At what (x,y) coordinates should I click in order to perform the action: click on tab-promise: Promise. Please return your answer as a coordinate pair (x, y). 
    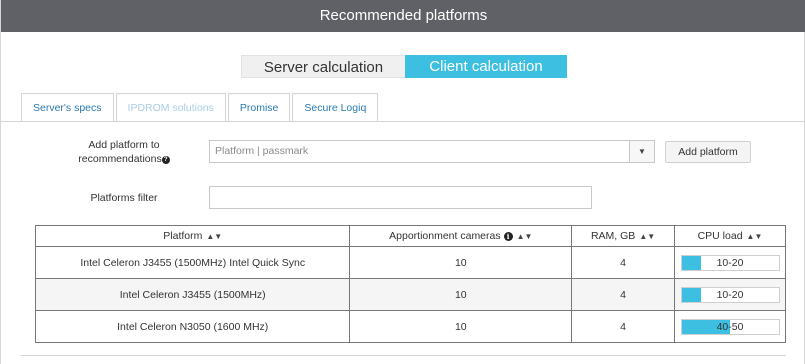
    Looking at the image, I should click on (259, 107).